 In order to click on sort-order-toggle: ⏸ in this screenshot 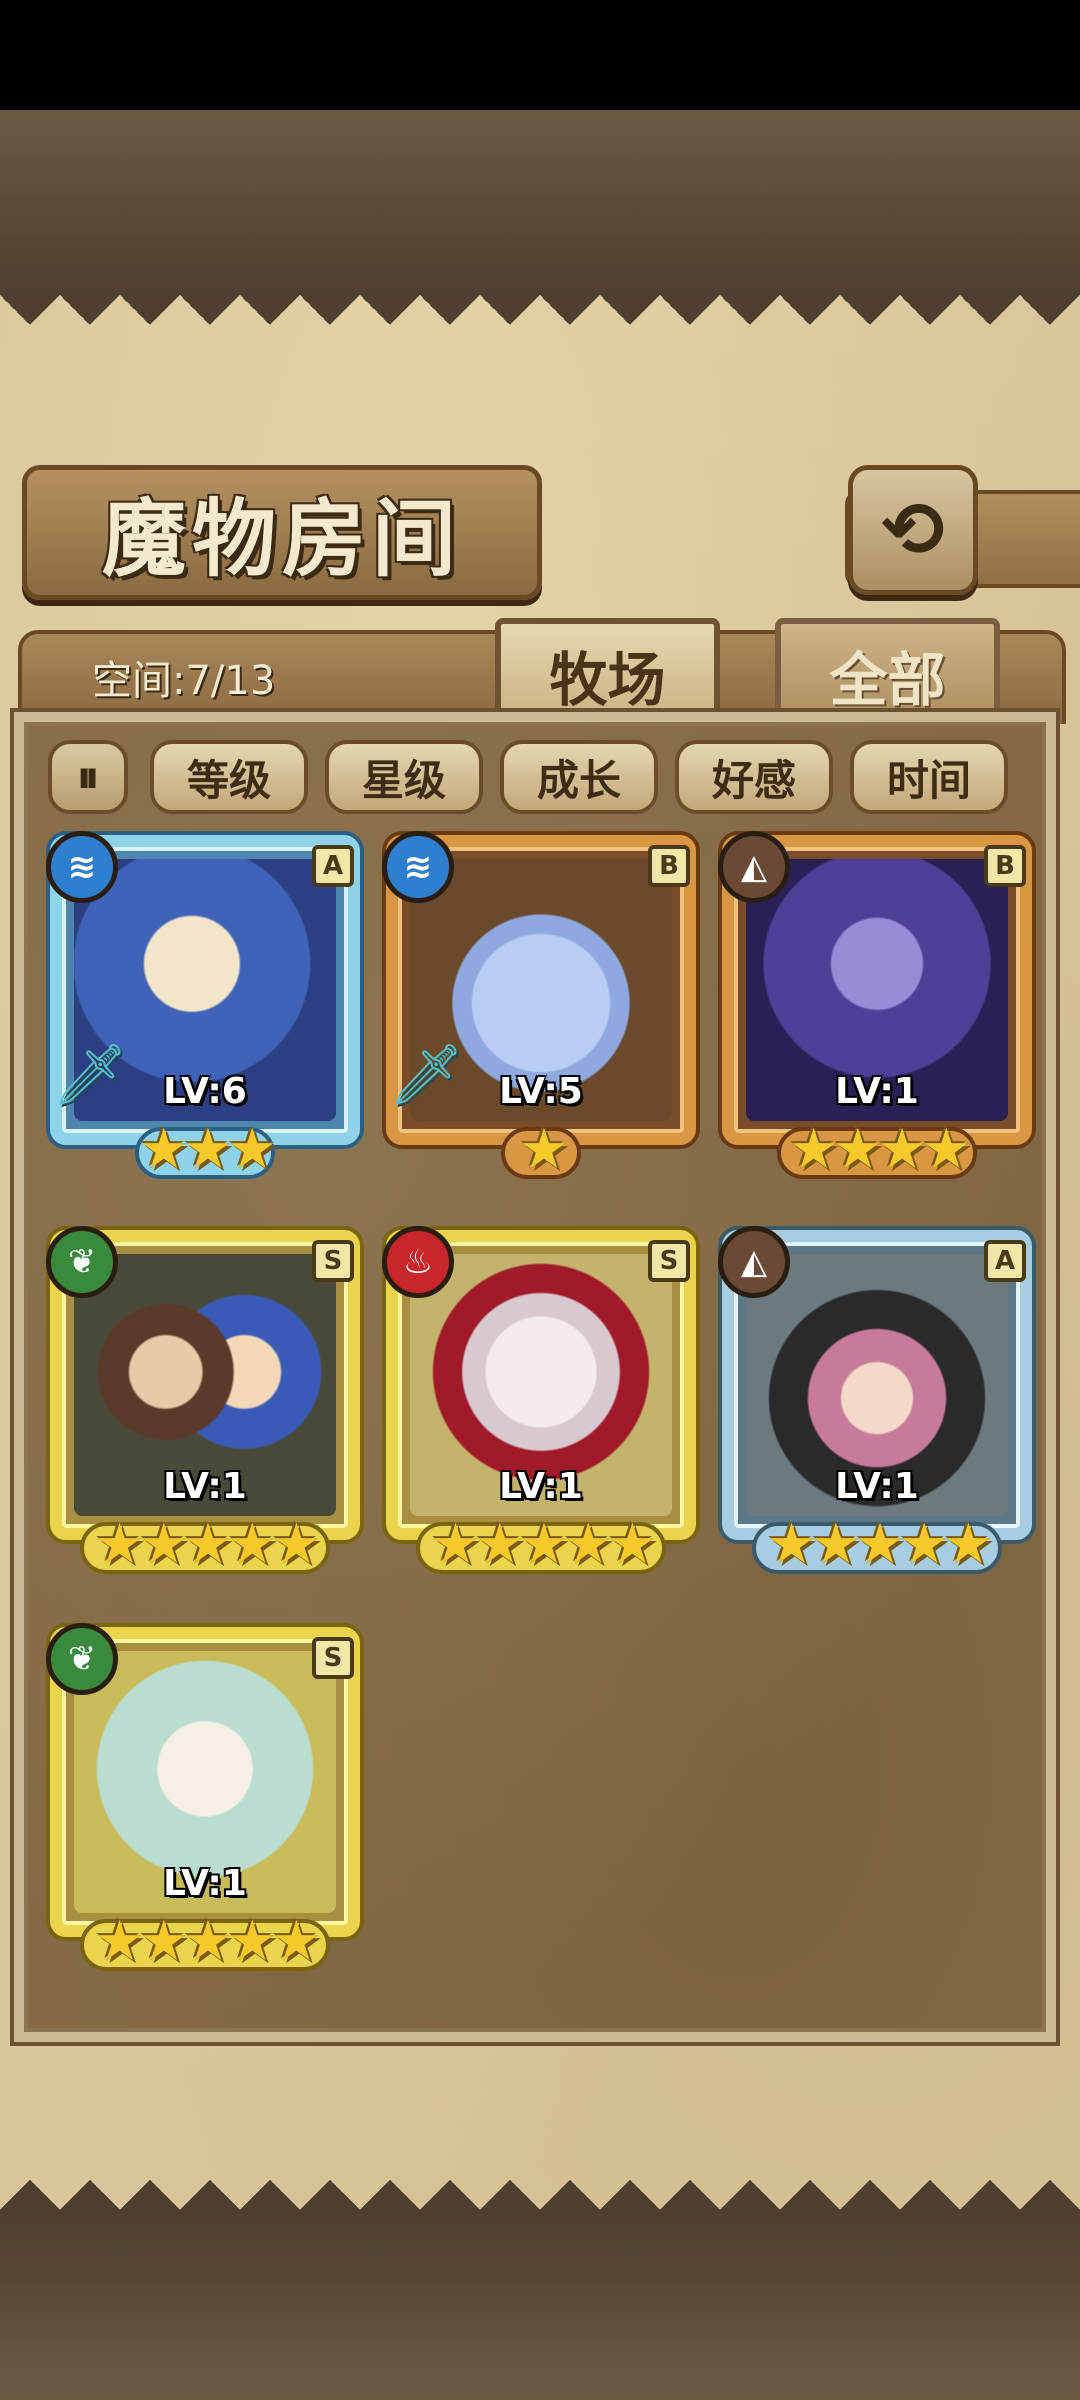, I will do `click(88, 777)`.